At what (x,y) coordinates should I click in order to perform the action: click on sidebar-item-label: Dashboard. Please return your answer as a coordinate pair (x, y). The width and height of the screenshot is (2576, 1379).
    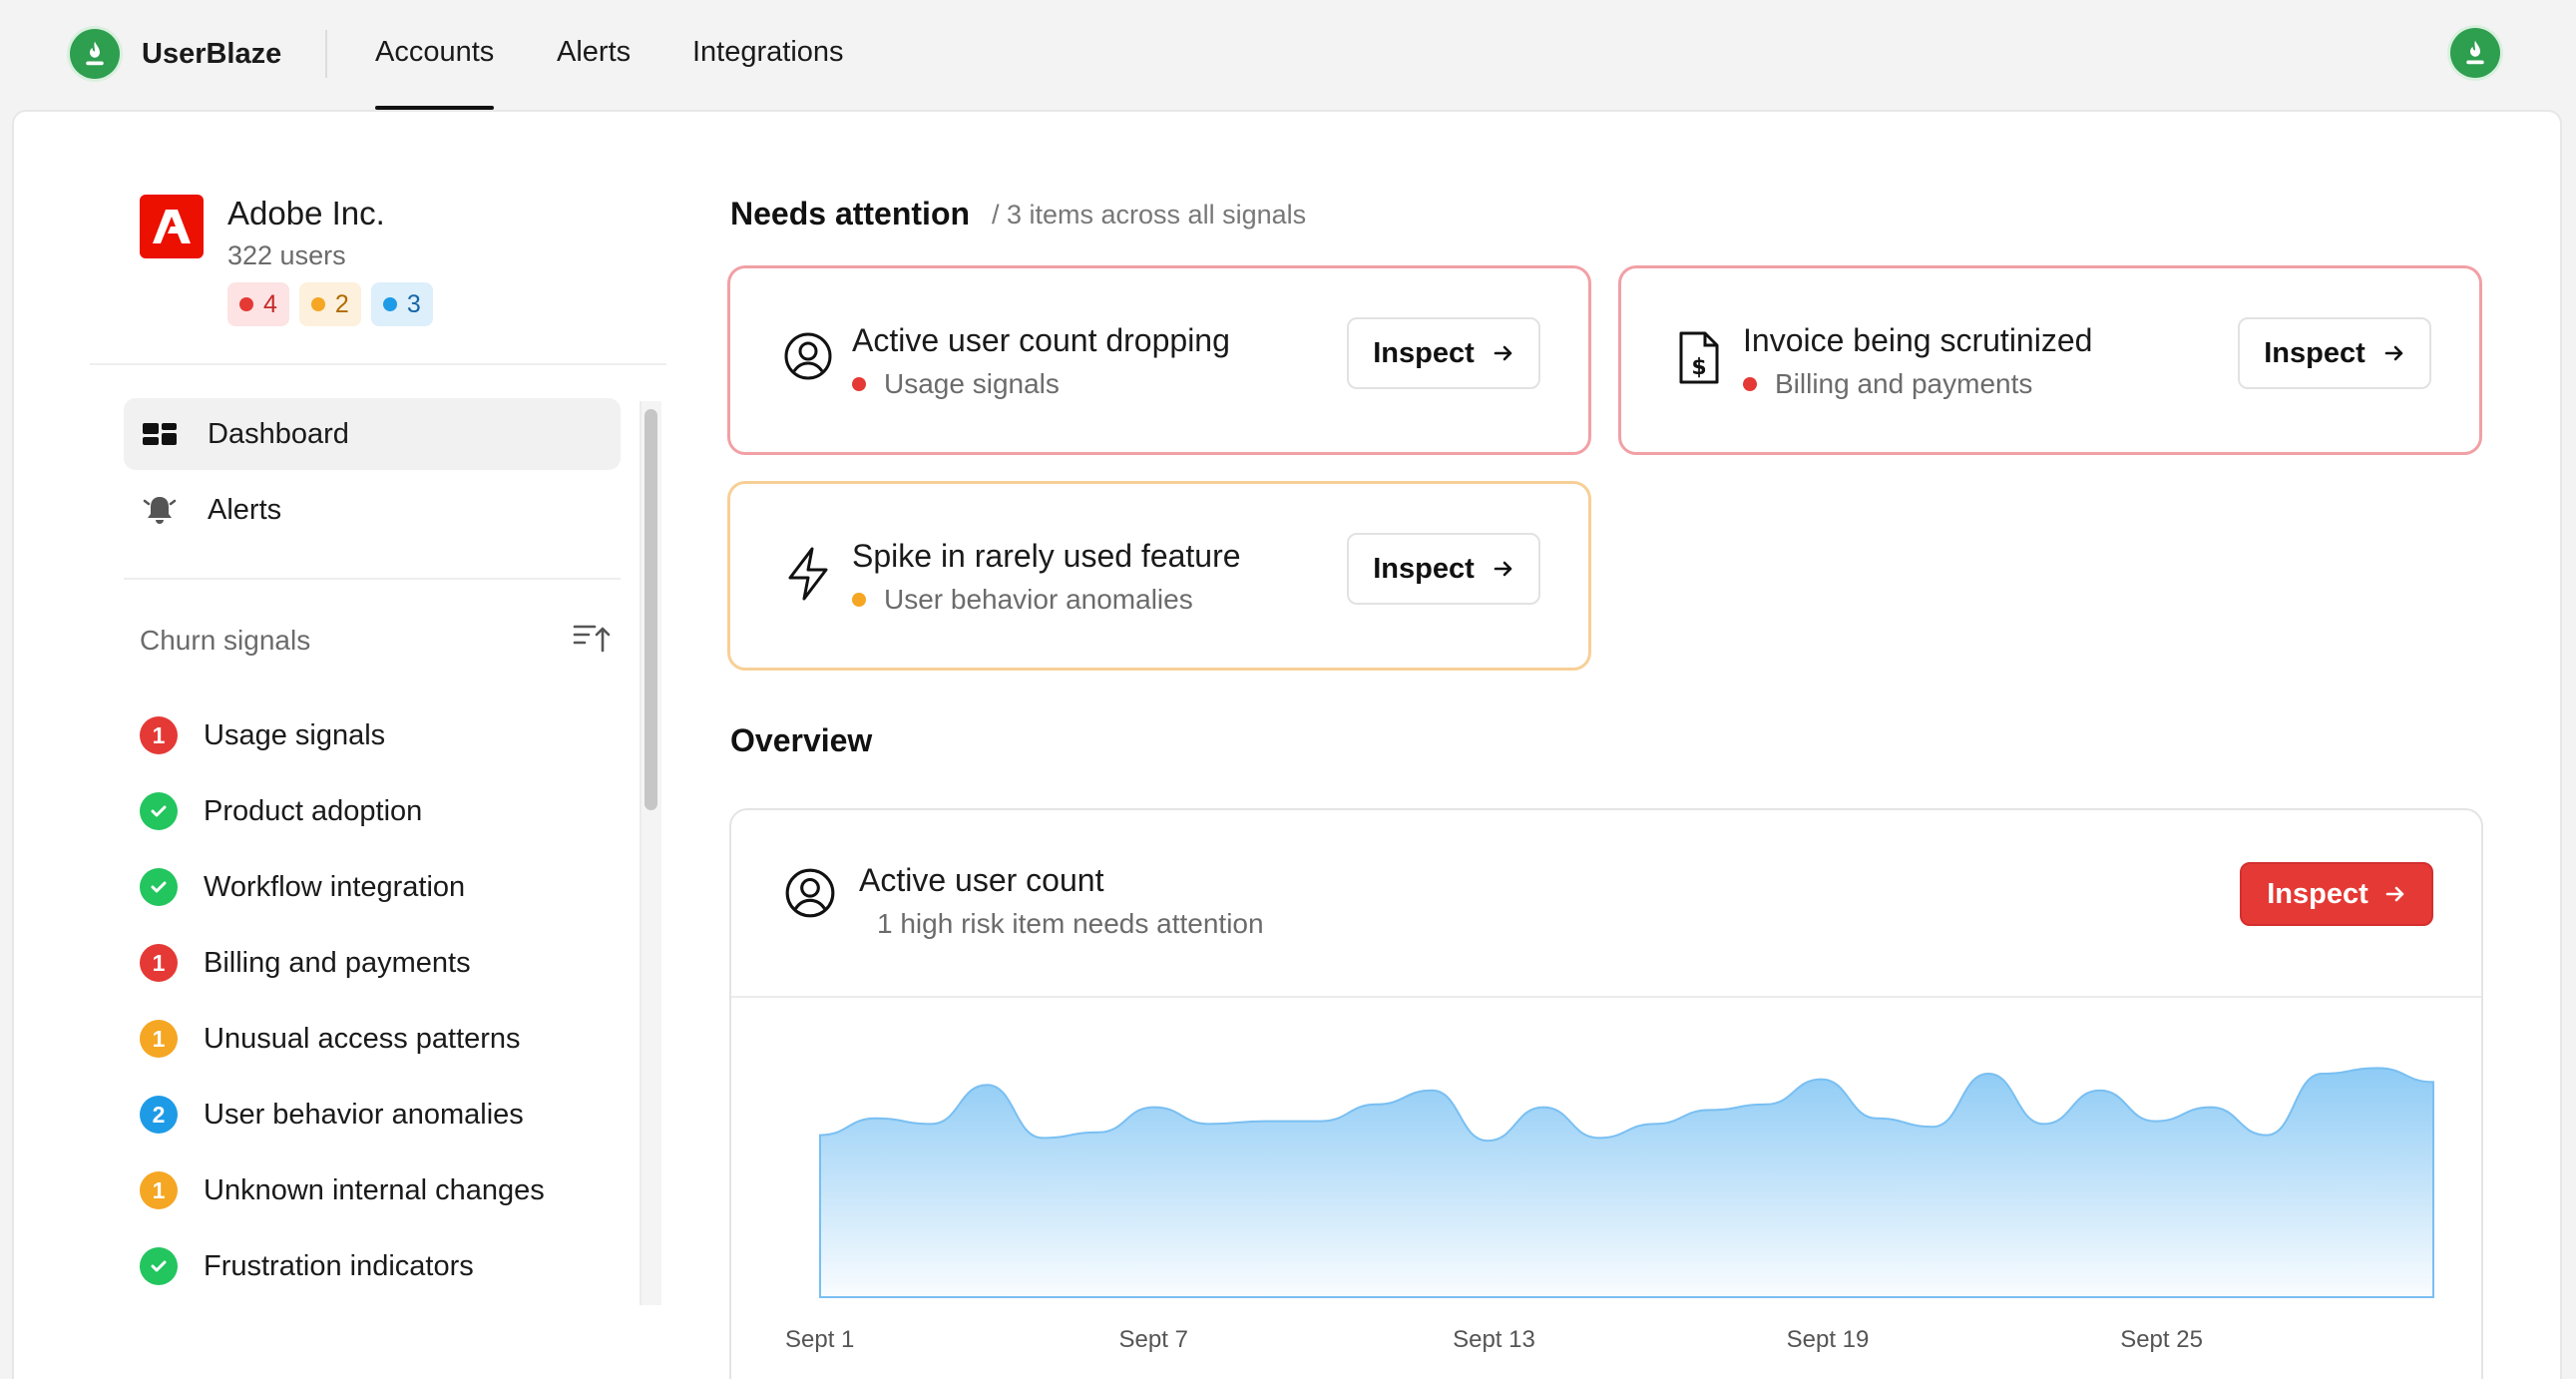
    Looking at the image, I should click on (278, 434).